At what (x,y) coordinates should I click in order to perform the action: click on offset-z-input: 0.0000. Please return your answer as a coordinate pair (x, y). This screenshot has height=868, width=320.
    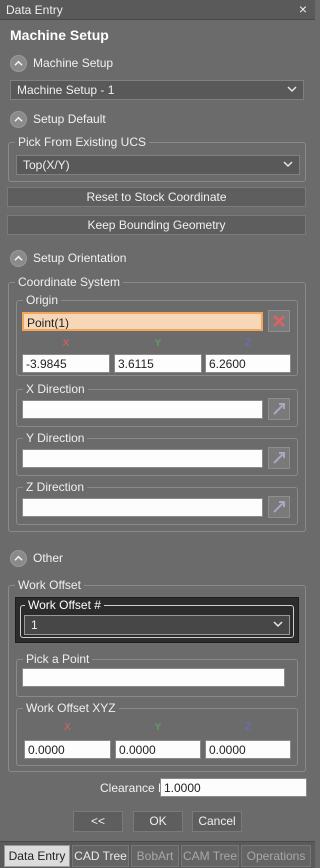
    Looking at the image, I should click on (248, 749).